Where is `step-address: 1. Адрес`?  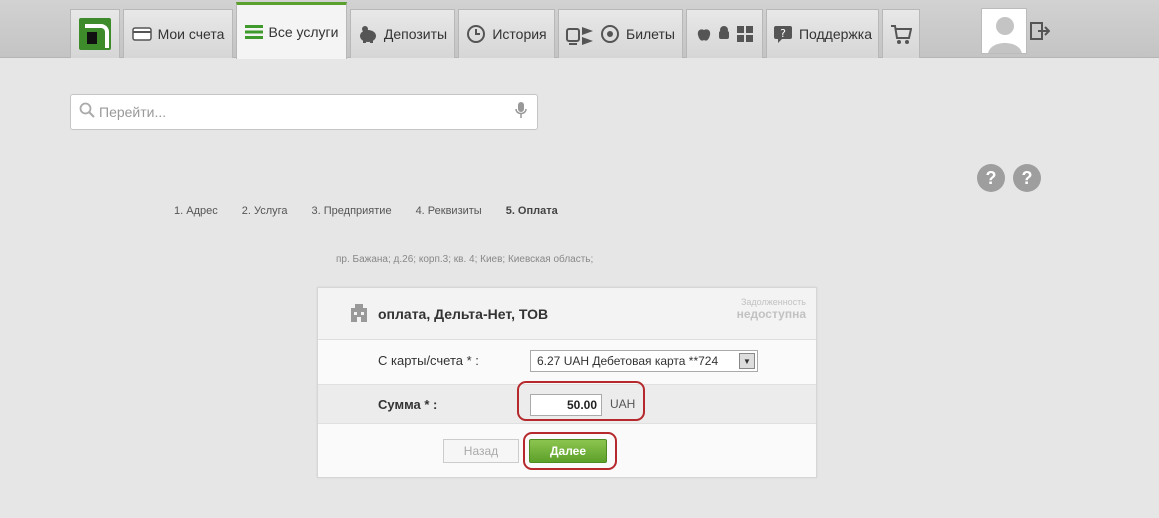 step-address: 1. Адрес is located at coordinates (196, 211).